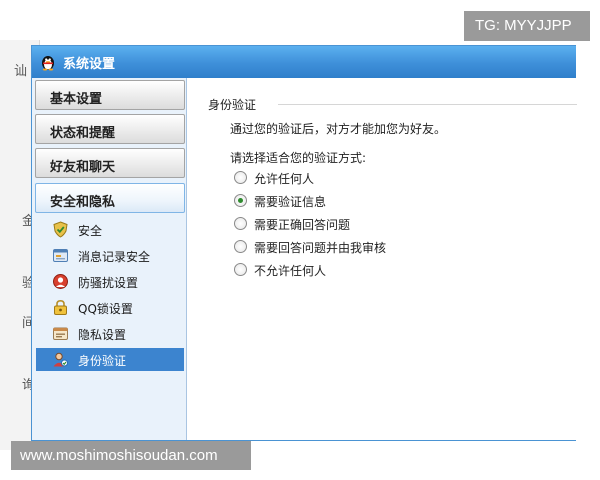  I want to click on sidebar-item-label: QQ锁设置, so click(105, 309).